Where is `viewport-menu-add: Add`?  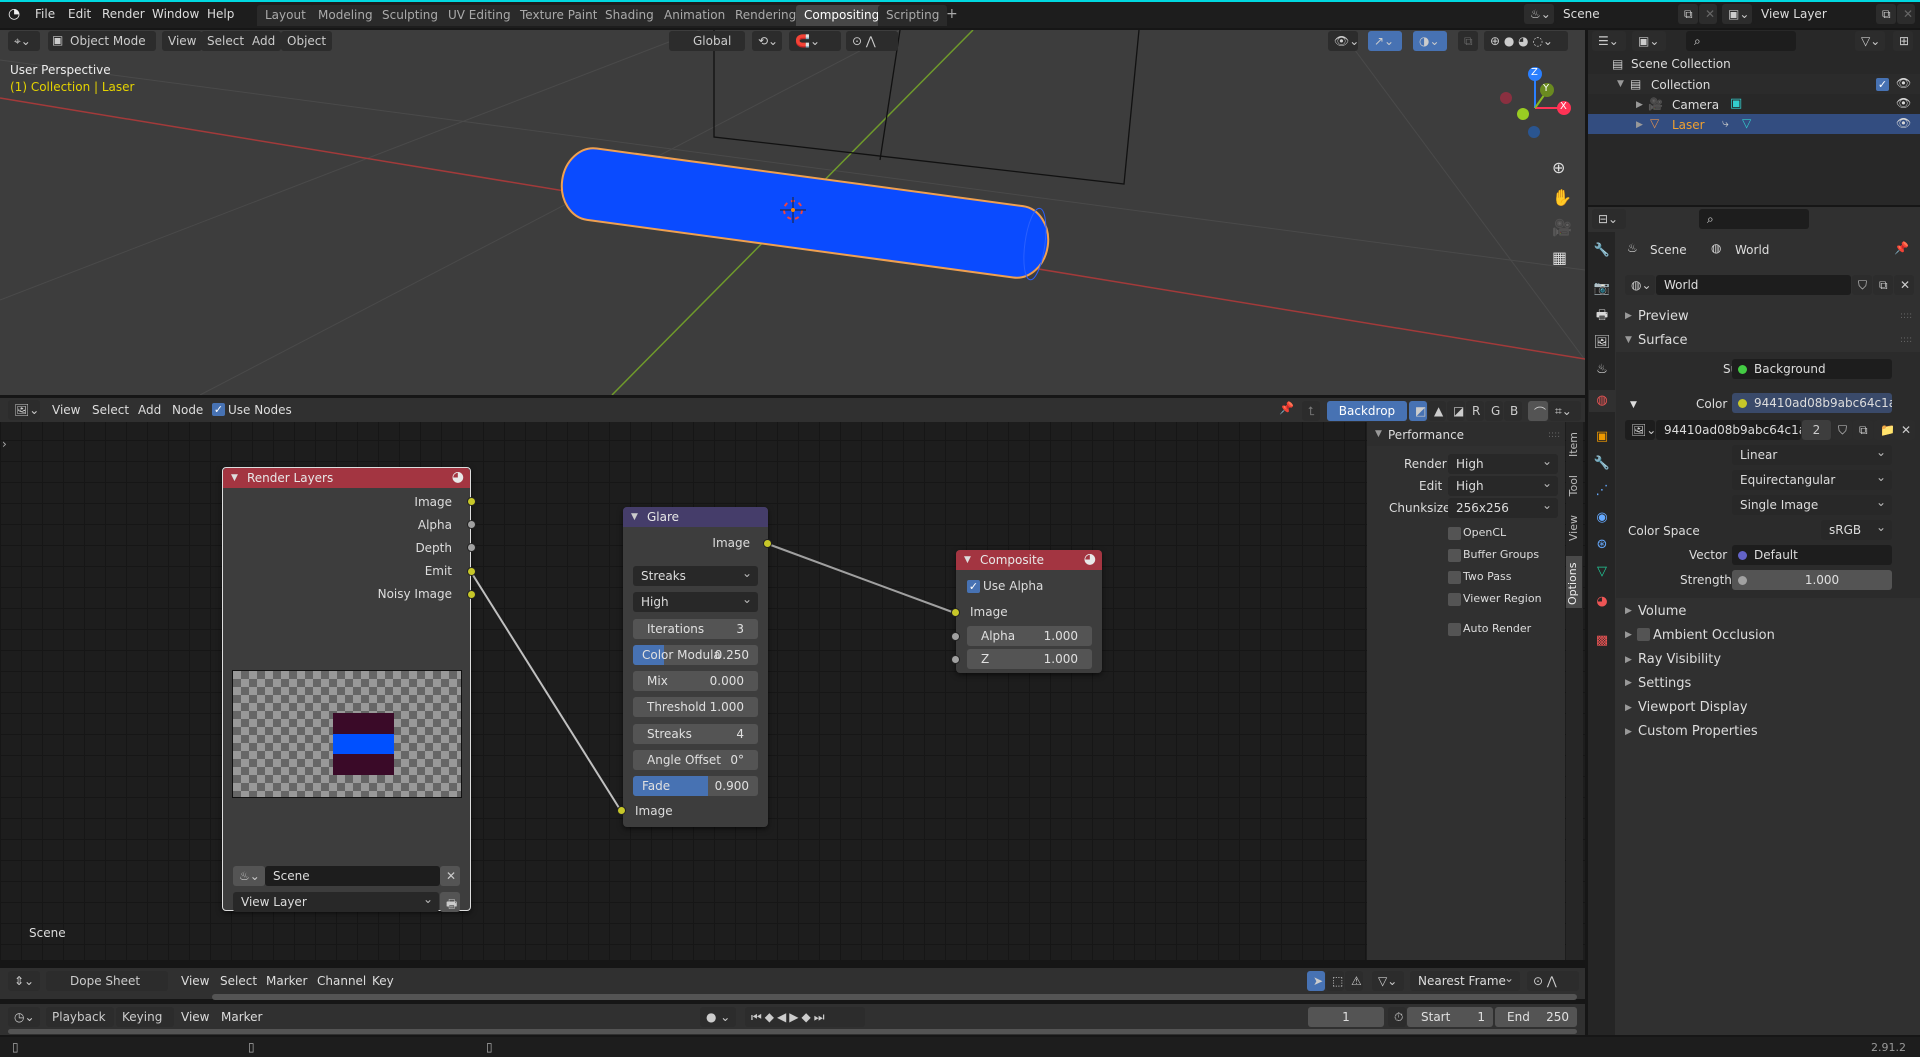 viewport-menu-add: Add is located at coordinates (264, 41).